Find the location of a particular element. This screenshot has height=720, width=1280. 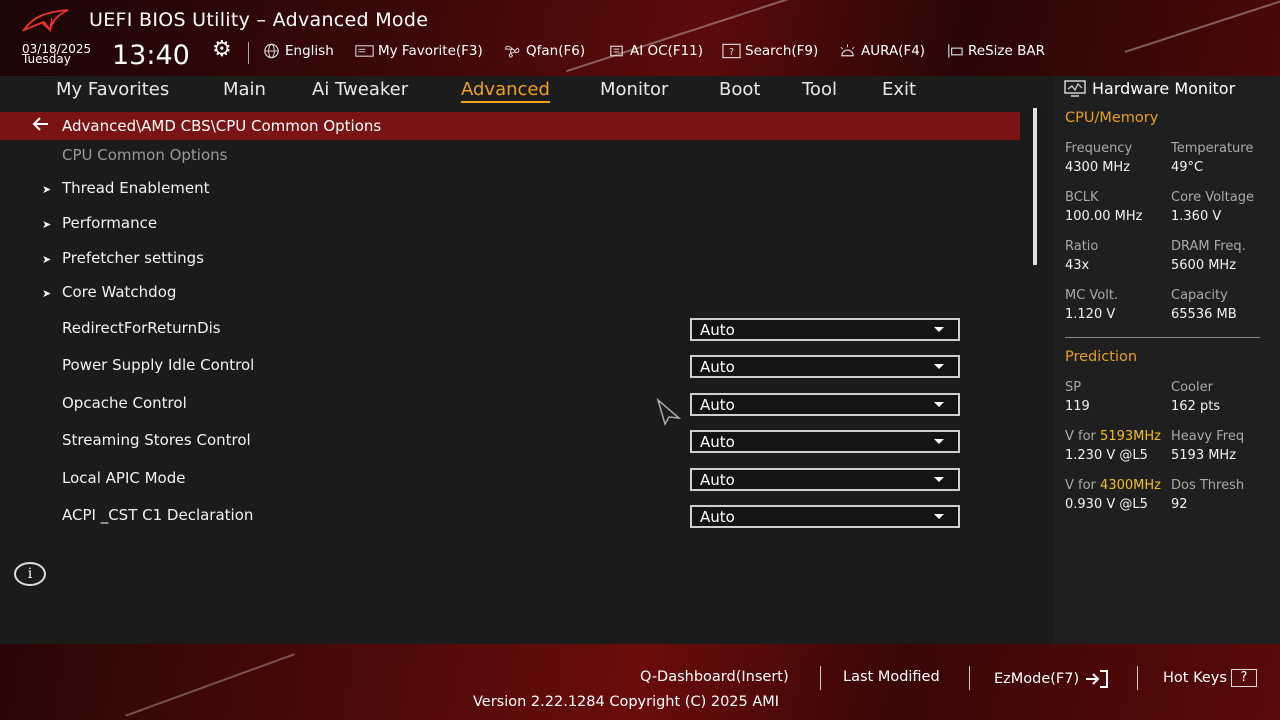

hw-label: SP is located at coordinates (1073, 387).